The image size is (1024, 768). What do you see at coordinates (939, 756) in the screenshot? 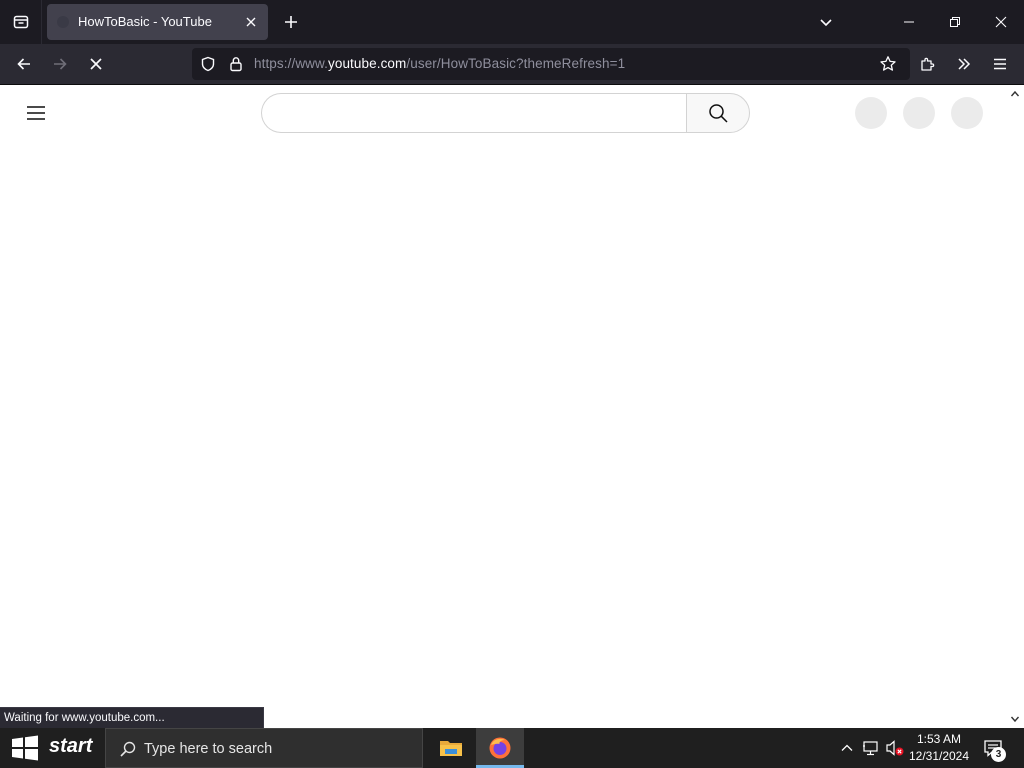
I see `clock-date: 12/31/2024` at bounding box center [939, 756].